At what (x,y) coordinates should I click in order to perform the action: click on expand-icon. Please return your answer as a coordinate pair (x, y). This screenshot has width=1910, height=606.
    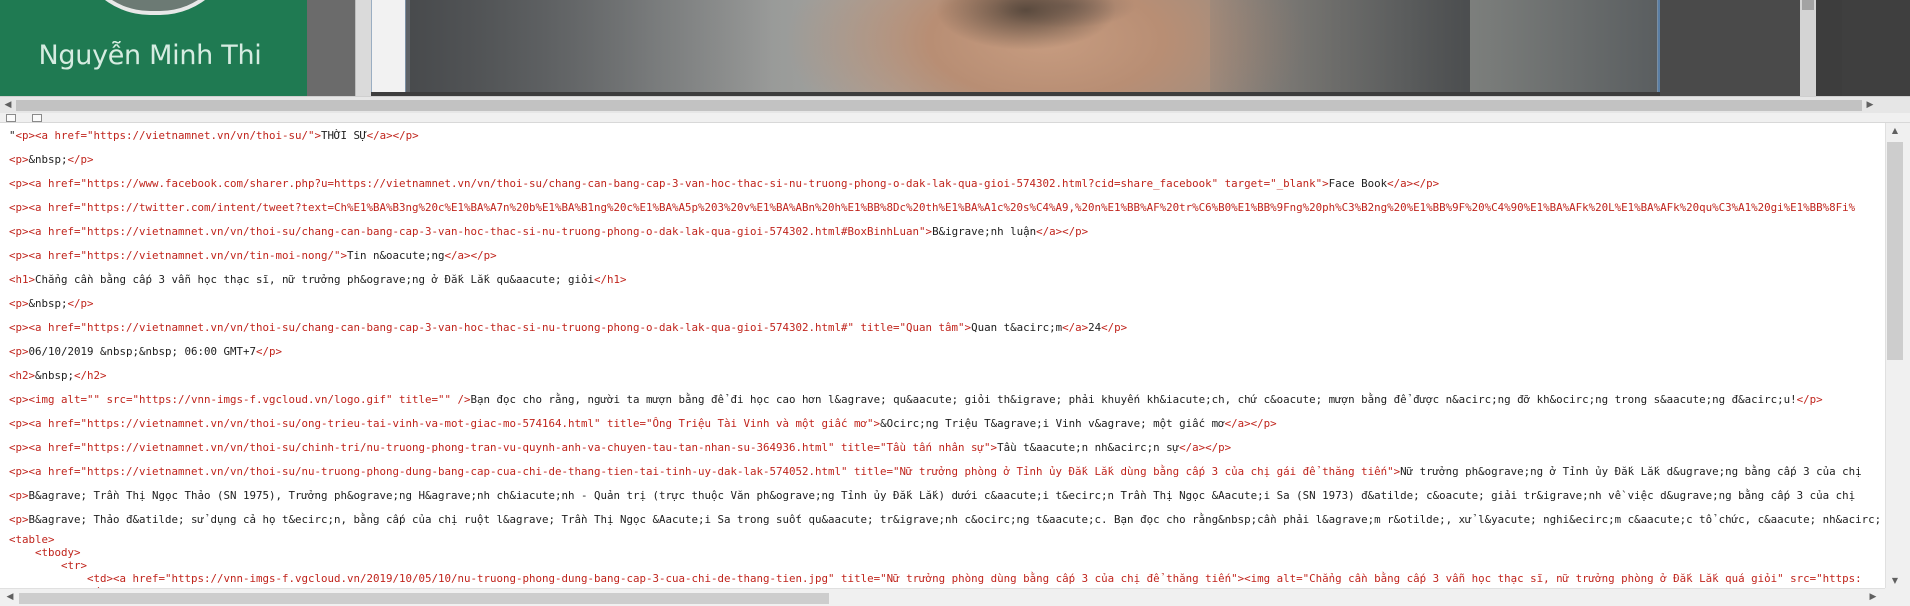
    Looking at the image, I should click on (37, 118).